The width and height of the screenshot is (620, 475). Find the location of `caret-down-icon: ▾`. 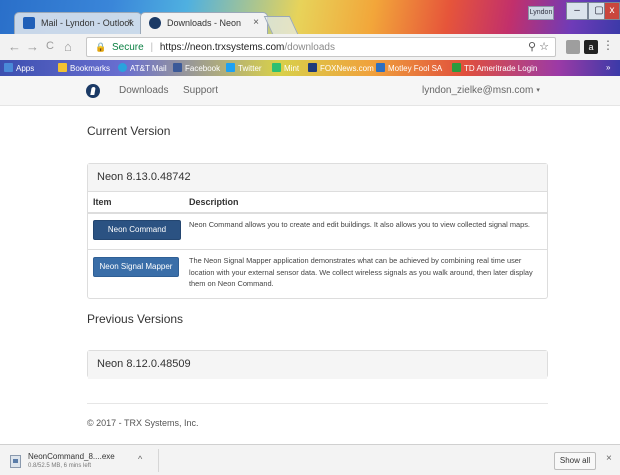

caret-down-icon: ▾ is located at coordinates (538, 90).